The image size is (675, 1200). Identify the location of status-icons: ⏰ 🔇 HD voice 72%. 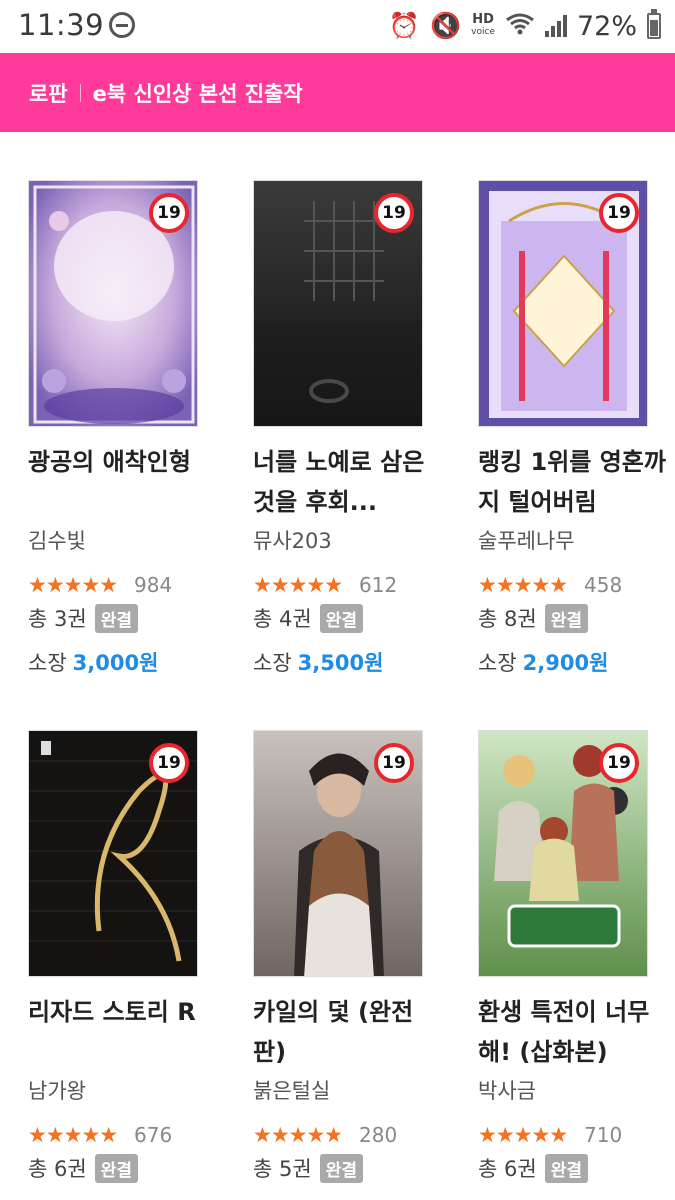
(525, 26).